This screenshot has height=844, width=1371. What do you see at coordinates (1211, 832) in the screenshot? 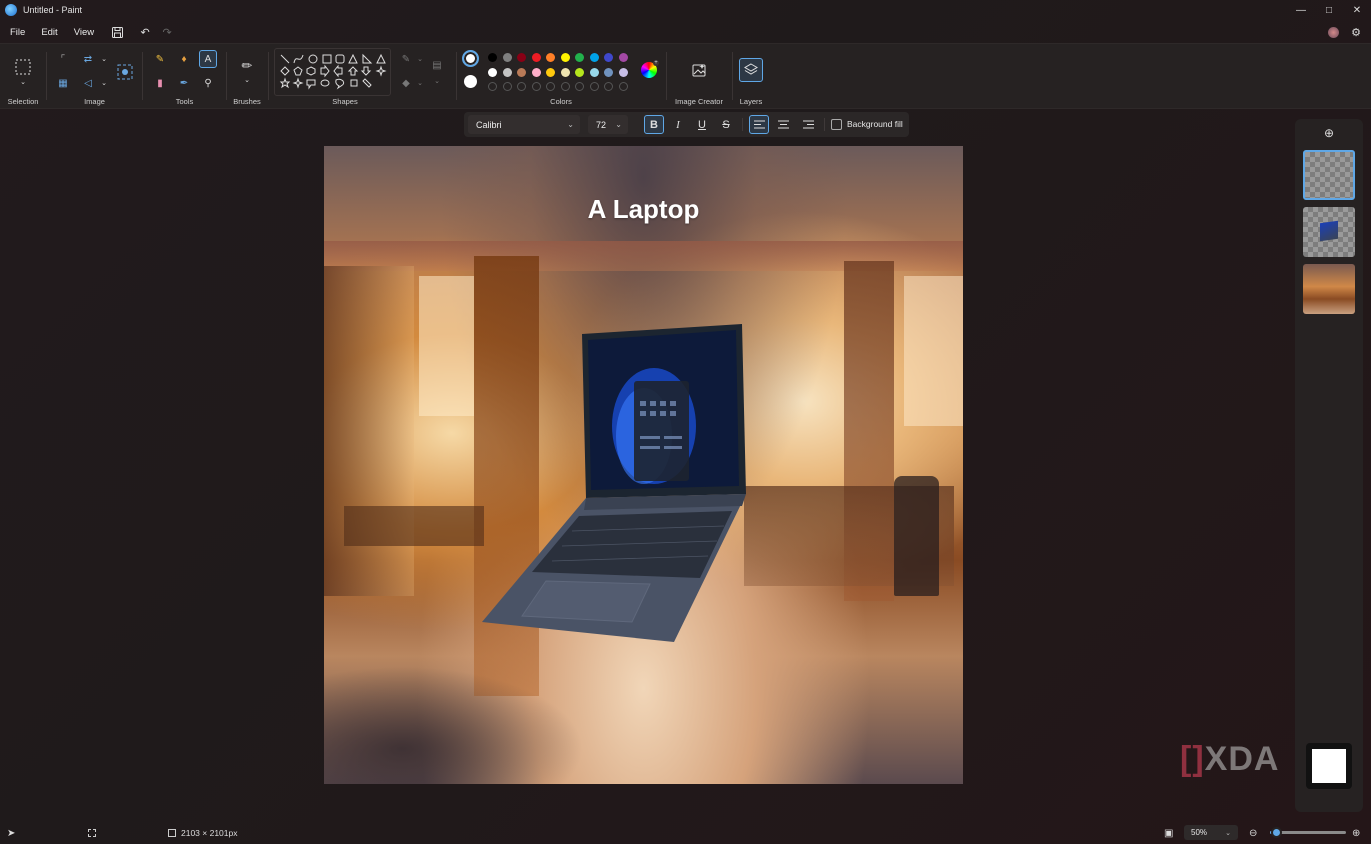
I see `zoom-dropdown: 50% ⌄` at bounding box center [1211, 832].